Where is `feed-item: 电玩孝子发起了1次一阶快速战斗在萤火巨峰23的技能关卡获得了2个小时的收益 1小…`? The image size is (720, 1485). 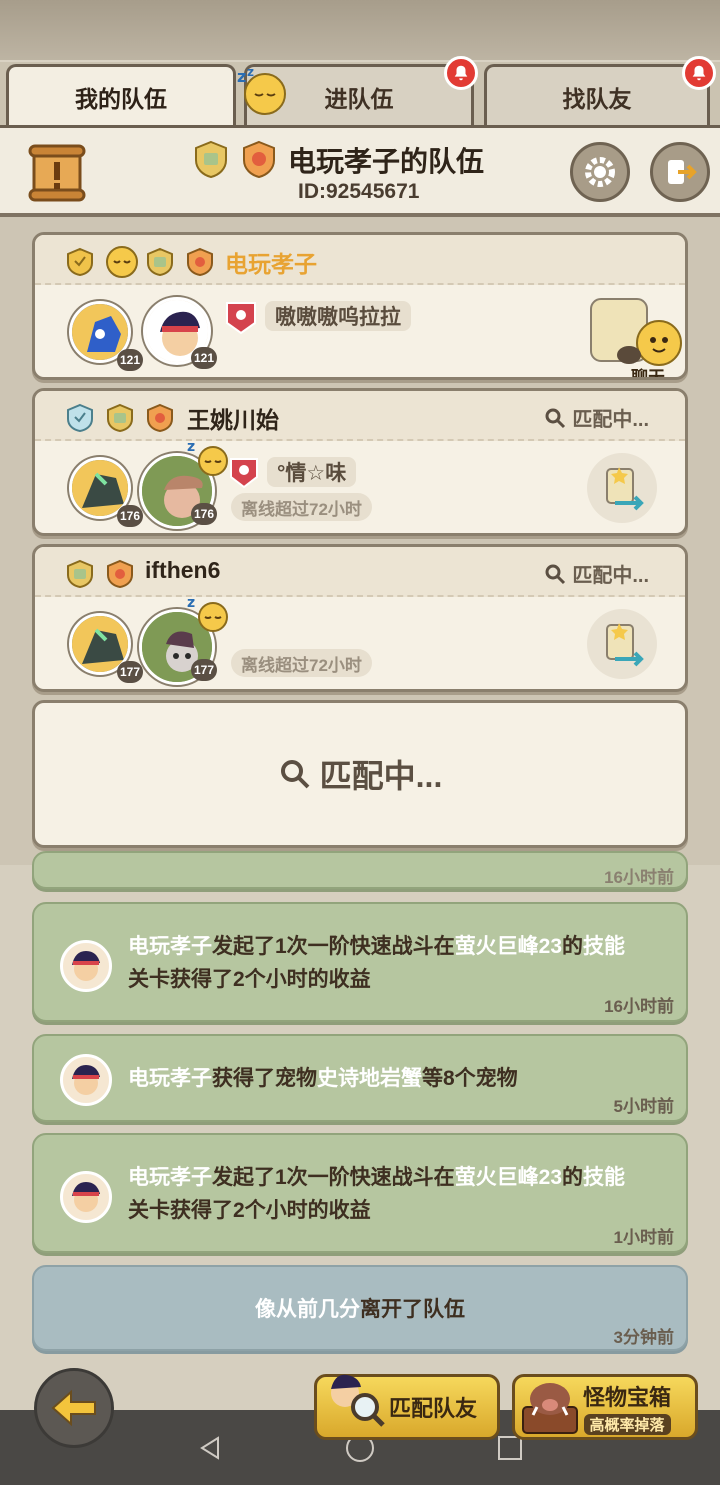 feed-item: 电玩孝子发起了1次一阶快速战斗在萤火巨峰23的技能关卡获得了2个小时的收益 1小… is located at coordinates (360, 1193).